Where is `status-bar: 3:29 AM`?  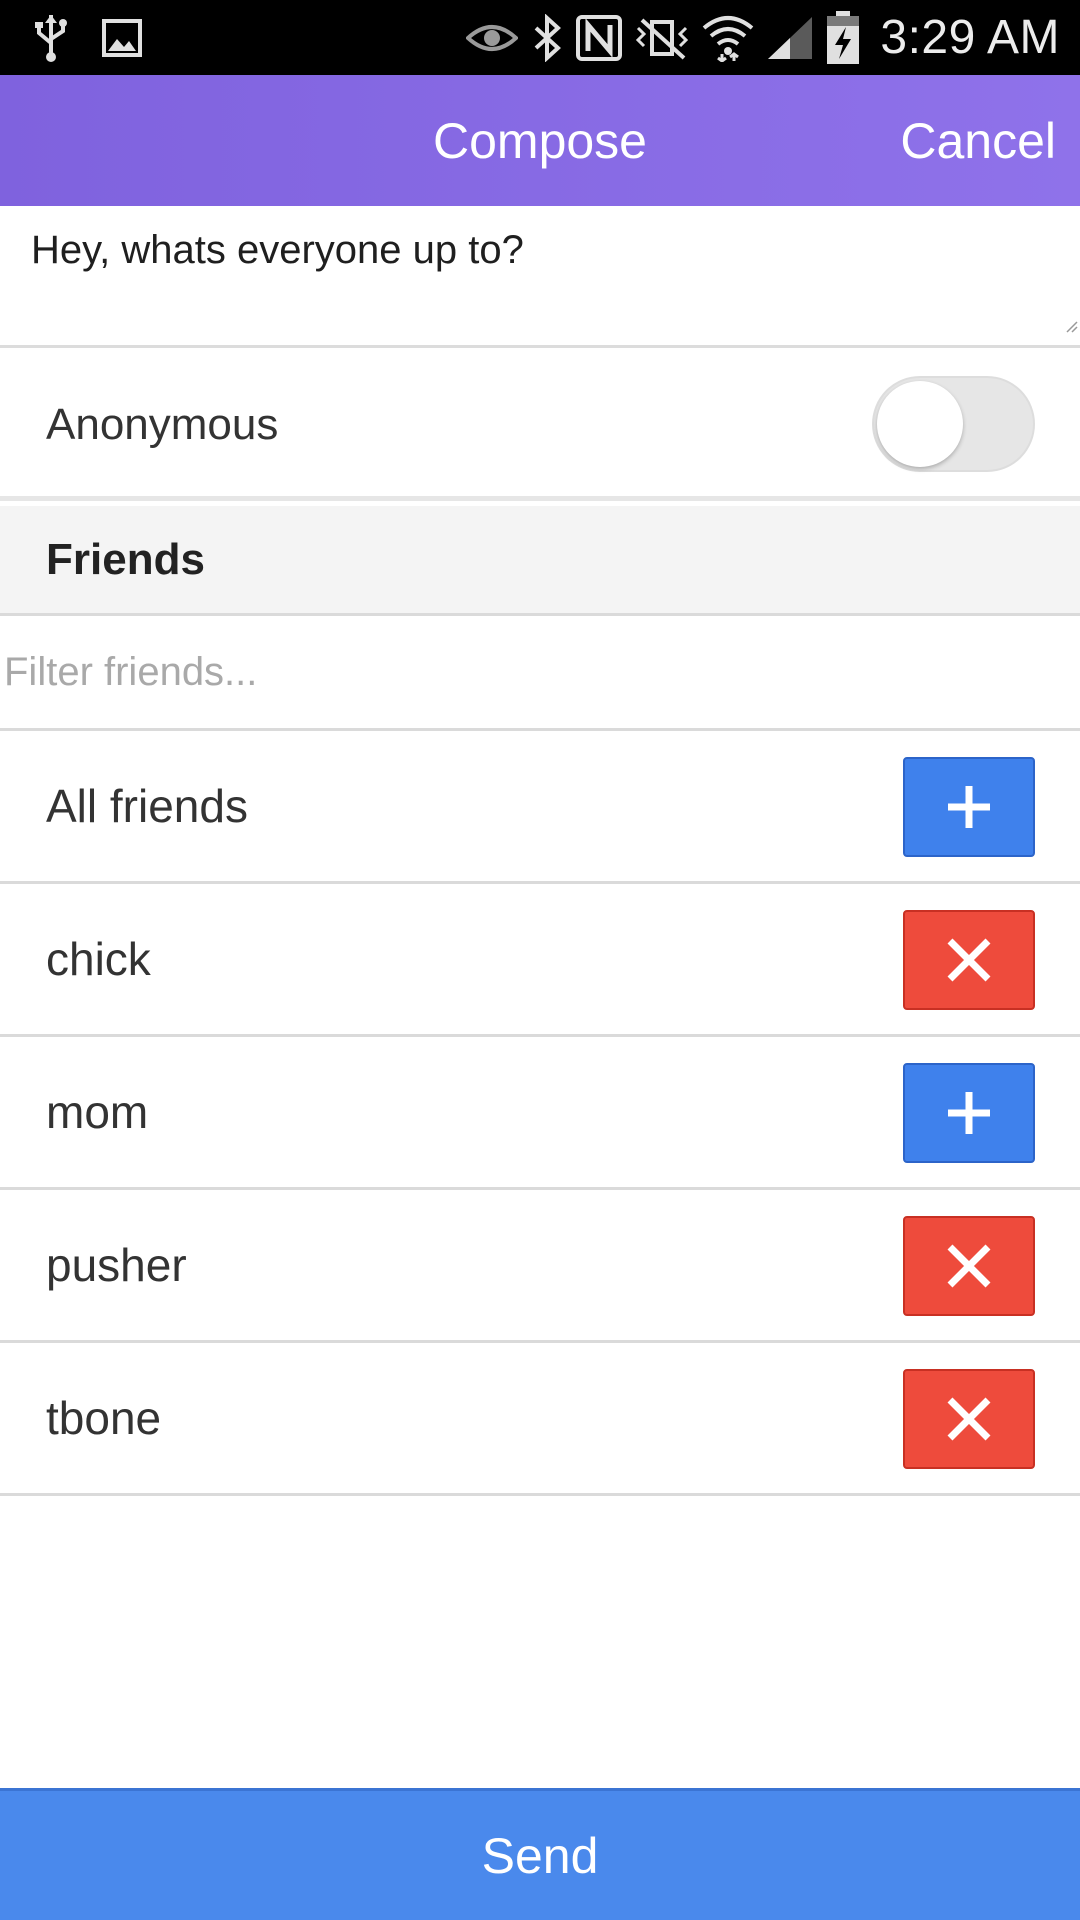 status-bar: 3:29 AM is located at coordinates (540, 37).